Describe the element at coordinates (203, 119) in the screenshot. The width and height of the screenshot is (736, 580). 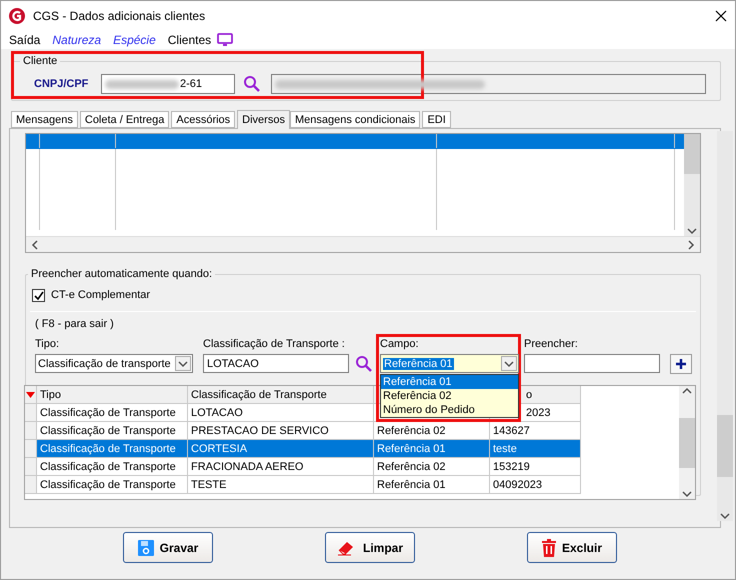
I see `tab: Acessórios` at that location.